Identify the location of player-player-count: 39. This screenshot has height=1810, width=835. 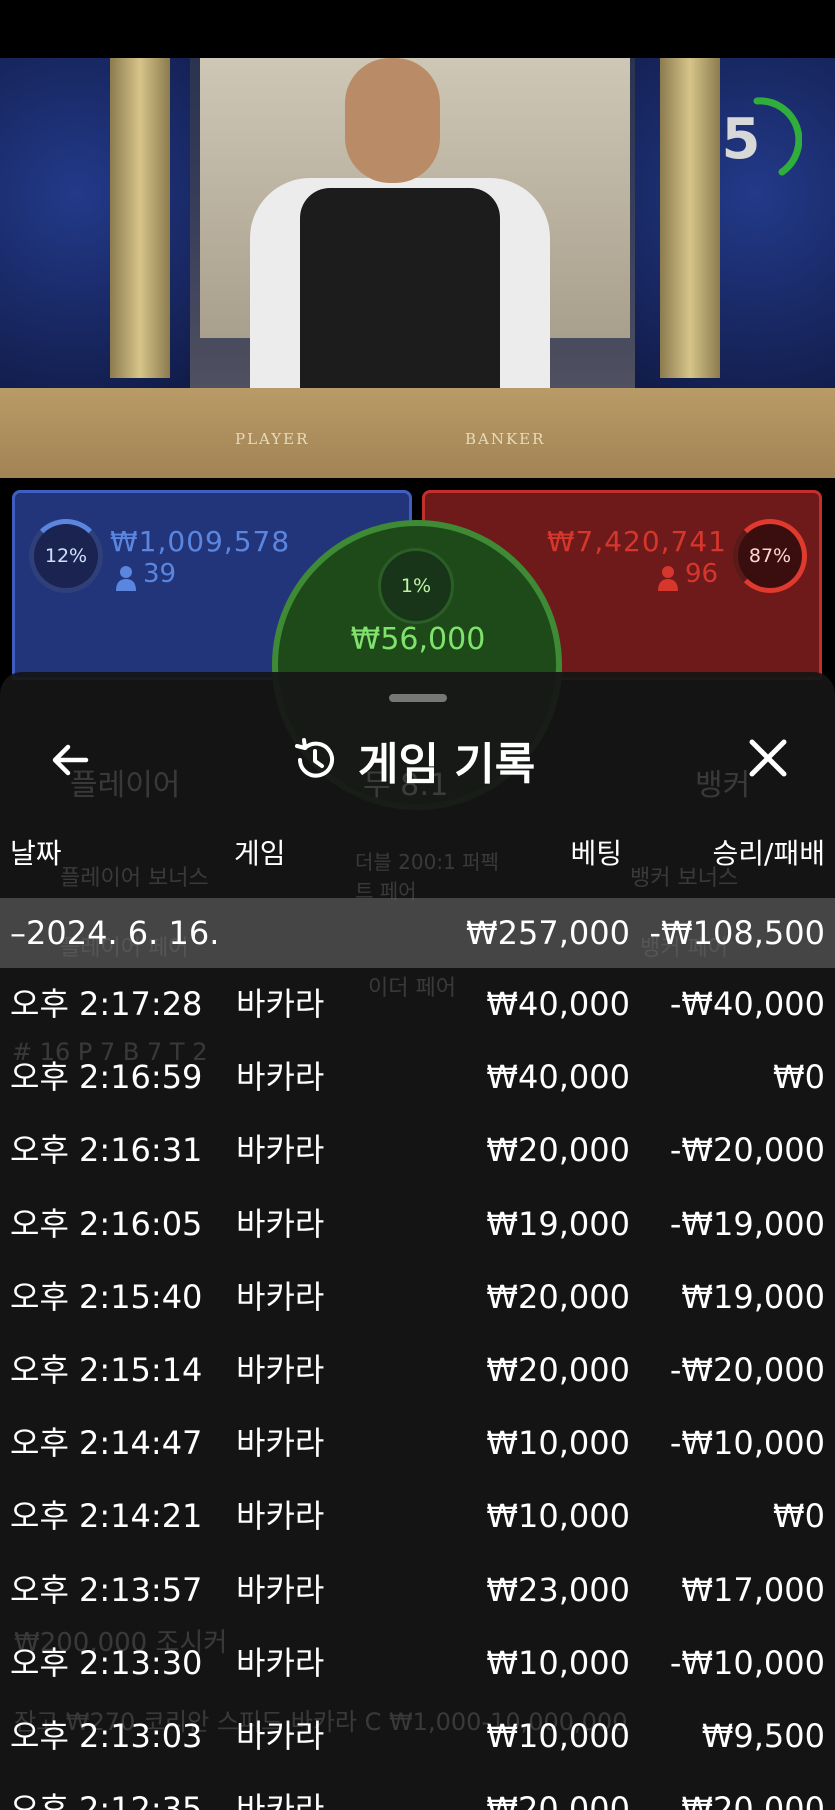
(160, 574).